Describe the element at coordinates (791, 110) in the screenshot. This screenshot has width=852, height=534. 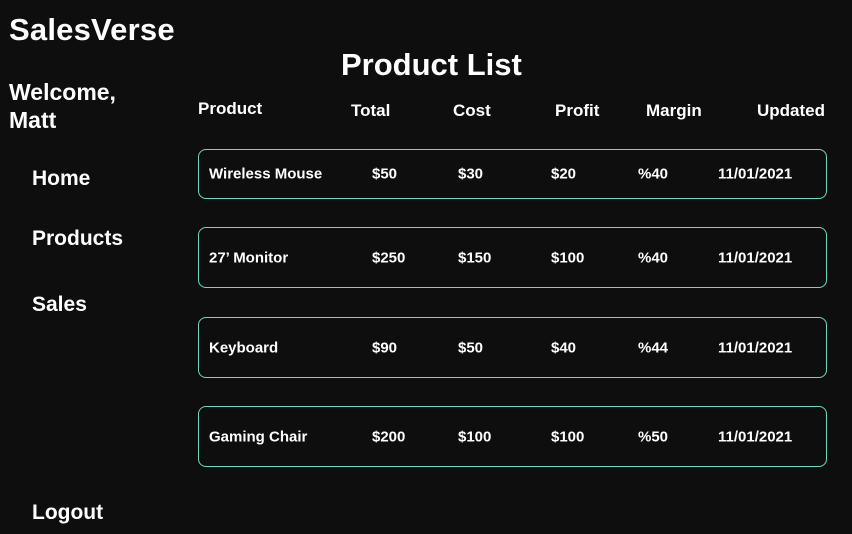
I see `column-header-updated: Updated` at that location.